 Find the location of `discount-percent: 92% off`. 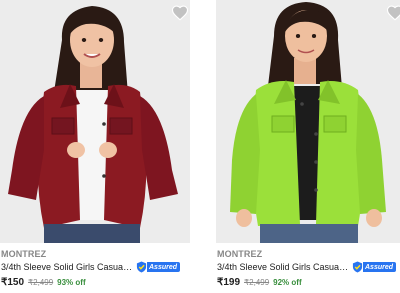

discount-percent: 92% off is located at coordinates (287, 282).